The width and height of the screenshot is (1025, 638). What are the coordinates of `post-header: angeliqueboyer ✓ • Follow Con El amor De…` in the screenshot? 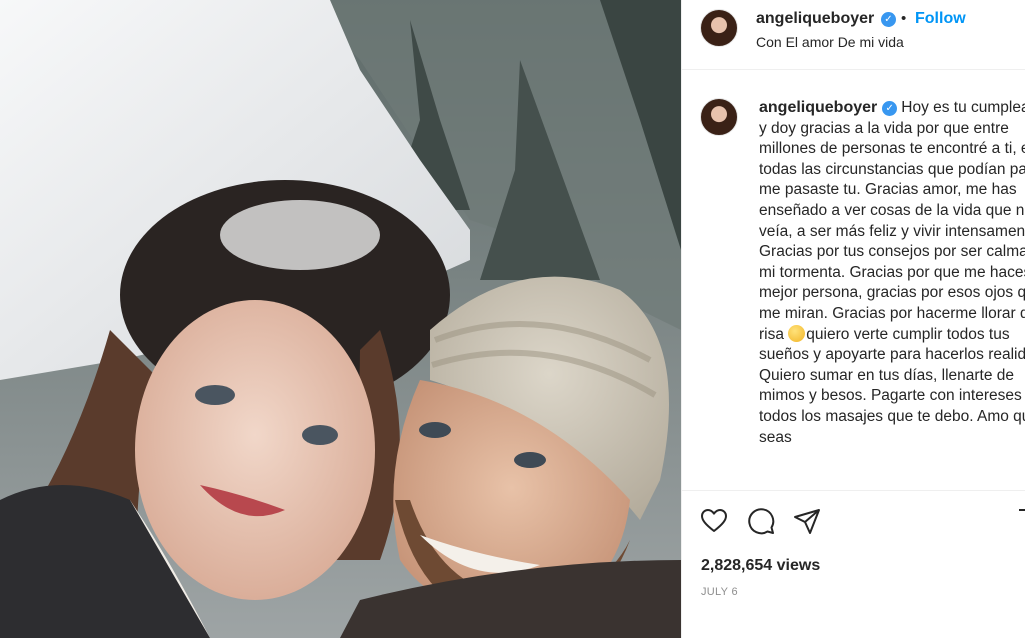 It's located at (853, 35).